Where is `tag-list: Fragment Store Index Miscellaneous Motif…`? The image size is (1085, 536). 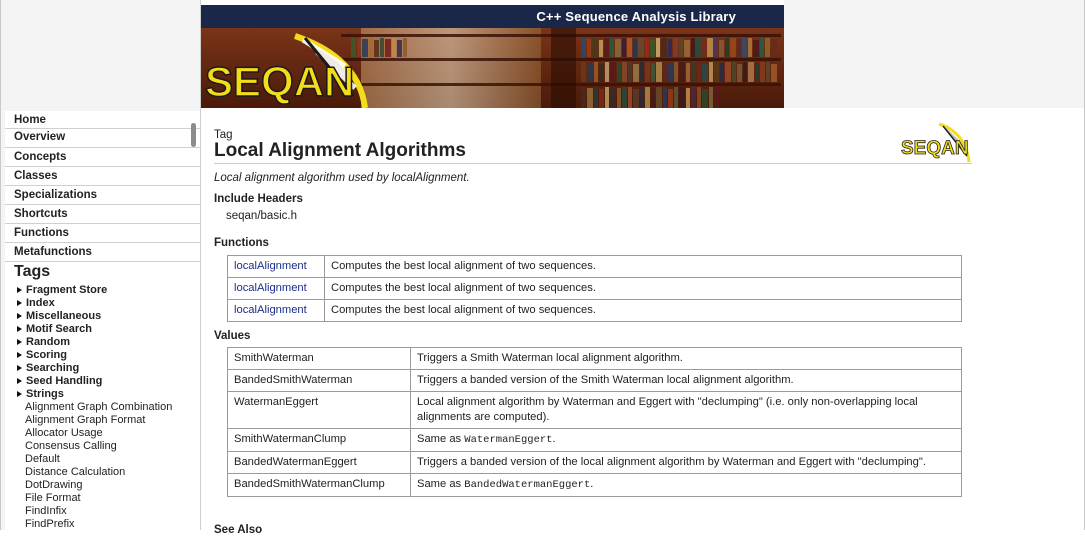
tag-list: Fragment Store Index Miscellaneous Motif… is located at coordinates (108, 407).